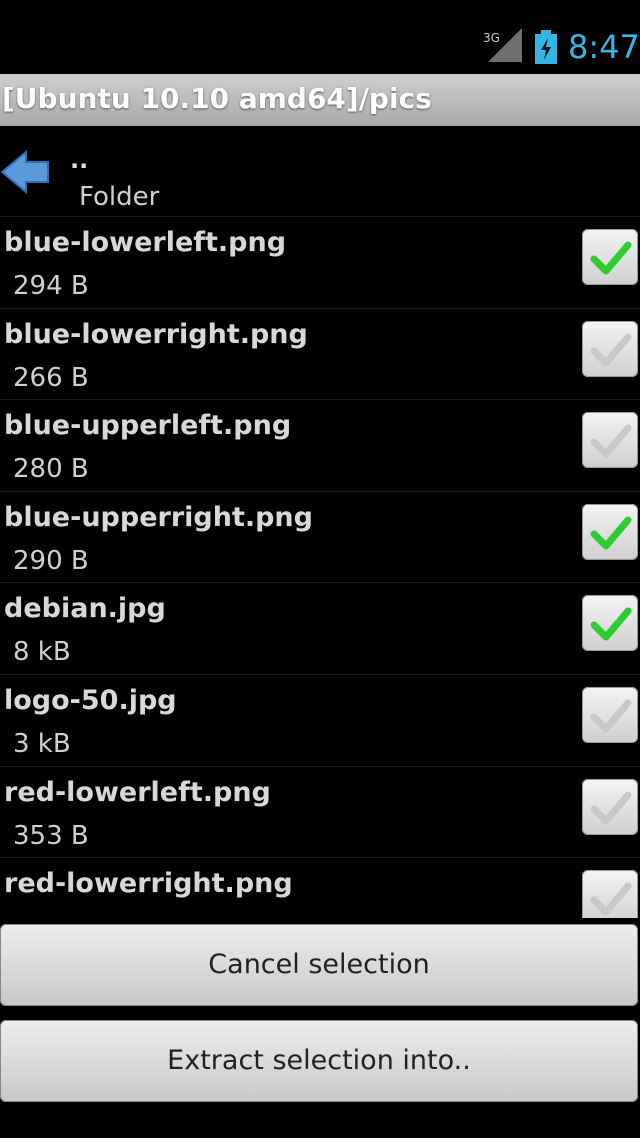  I want to click on title-bar: [Ubuntu 10.10 amd64]/pics, so click(320, 100).